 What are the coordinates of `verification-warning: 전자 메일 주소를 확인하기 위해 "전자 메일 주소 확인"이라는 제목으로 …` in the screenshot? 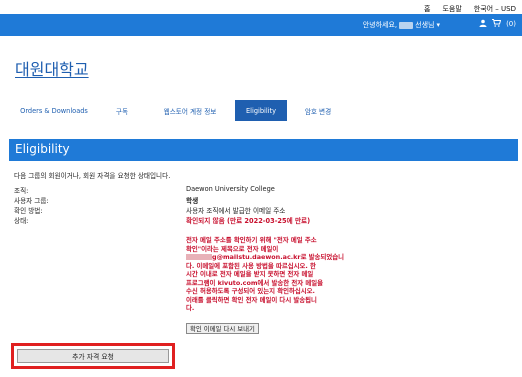 It's located at (266, 274).